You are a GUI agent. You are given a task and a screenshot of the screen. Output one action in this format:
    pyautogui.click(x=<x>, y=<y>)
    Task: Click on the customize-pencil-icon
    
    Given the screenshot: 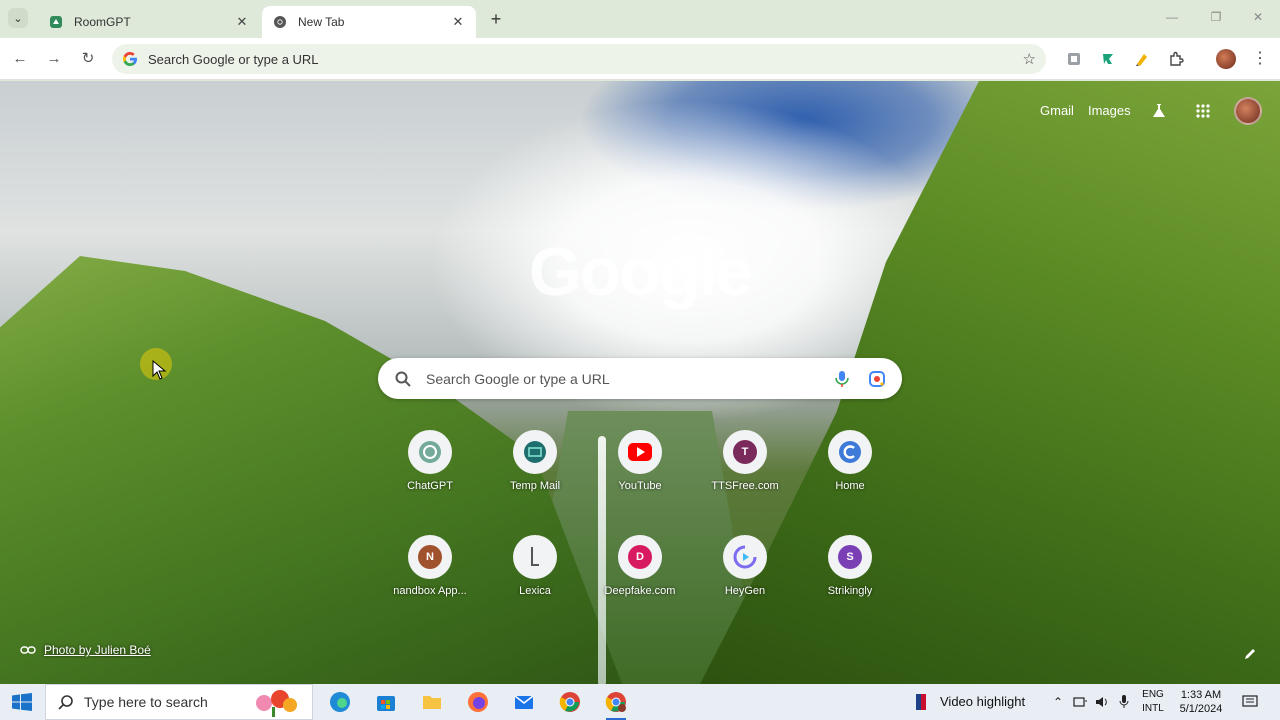 What is the action you would take?
    pyautogui.click(x=1250, y=654)
    